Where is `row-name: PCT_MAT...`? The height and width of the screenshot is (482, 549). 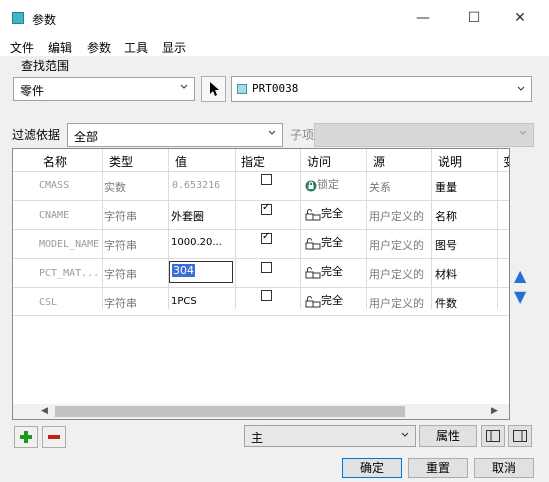
row-name: PCT_MAT... is located at coordinates (69, 273).